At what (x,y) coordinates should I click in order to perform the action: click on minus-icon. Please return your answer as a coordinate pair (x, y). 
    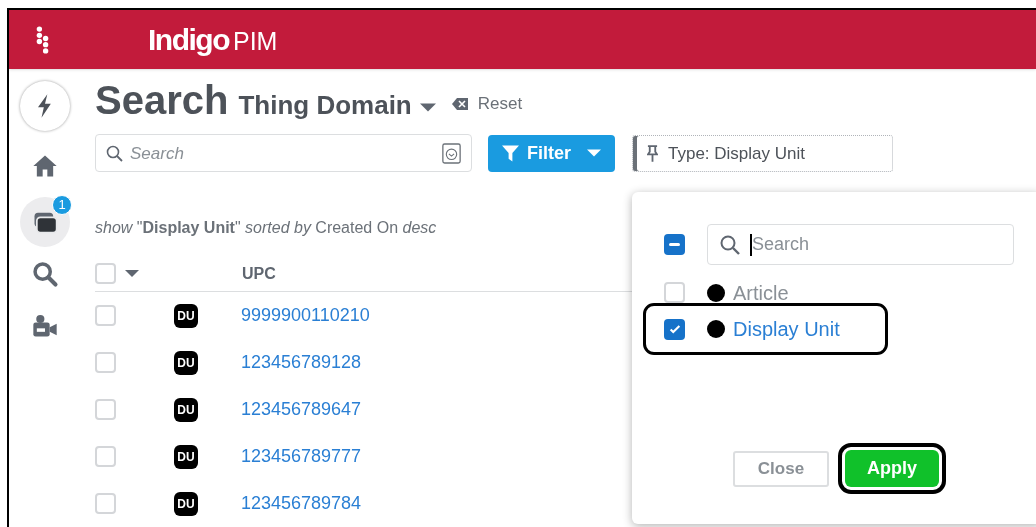
    Looking at the image, I should click on (674, 244).